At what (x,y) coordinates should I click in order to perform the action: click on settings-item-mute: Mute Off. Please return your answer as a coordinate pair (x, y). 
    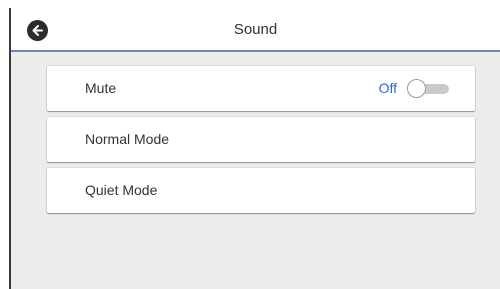
    Looking at the image, I should click on (261, 88).